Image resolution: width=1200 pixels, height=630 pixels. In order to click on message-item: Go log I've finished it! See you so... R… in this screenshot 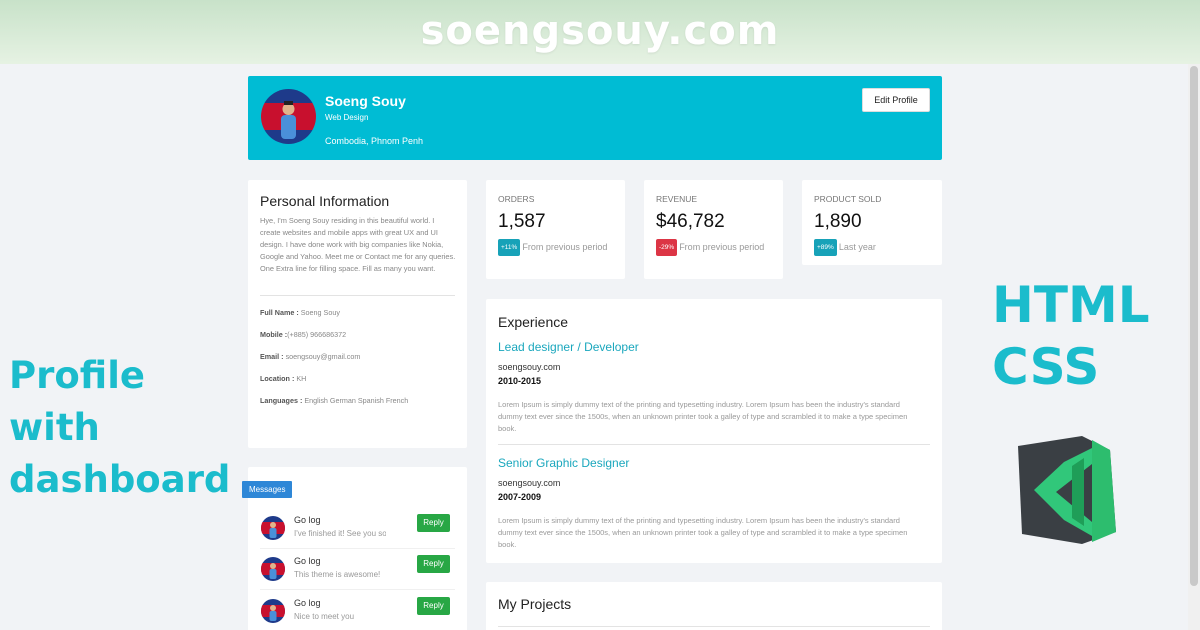, I will do `click(357, 529)`.